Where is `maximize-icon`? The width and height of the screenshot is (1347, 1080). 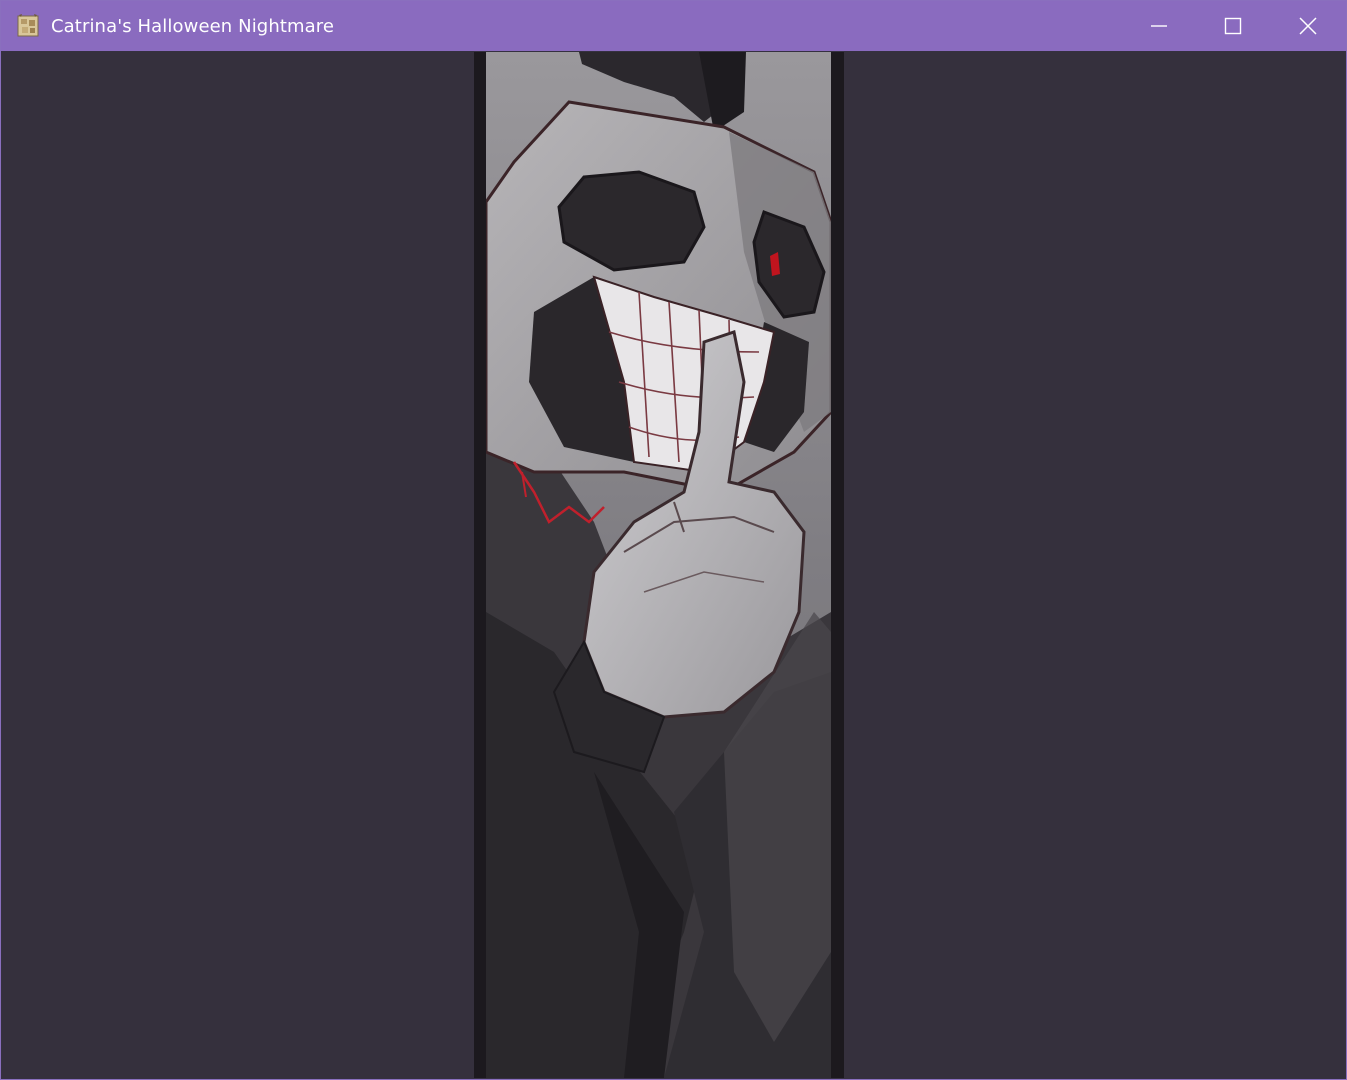
maximize-icon is located at coordinates (1233, 26).